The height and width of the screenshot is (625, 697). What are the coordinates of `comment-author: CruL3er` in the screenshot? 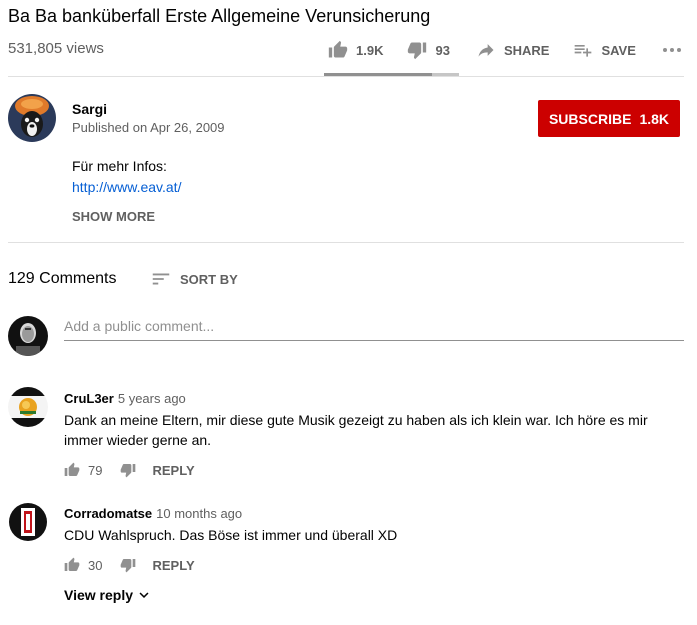 It's located at (89, 398).